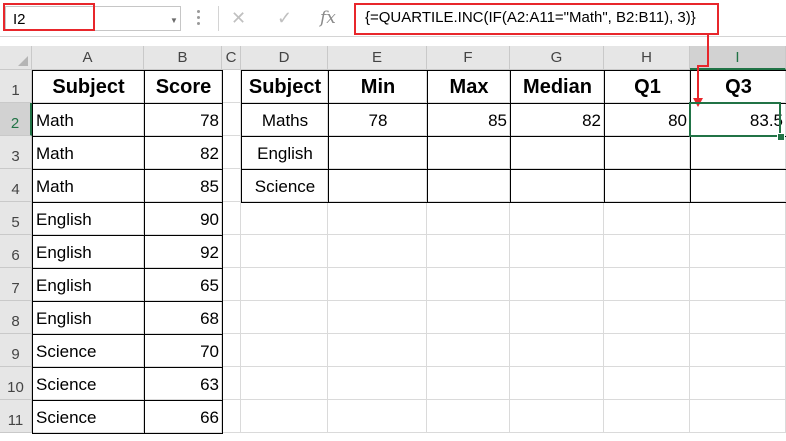 Image resolution: width=786 pixels, height=441 pixels. What do you see at coordinates (93, 18) in the screenshot?
I see `name-box: I2 ▼` at bounding box center [93, 18].